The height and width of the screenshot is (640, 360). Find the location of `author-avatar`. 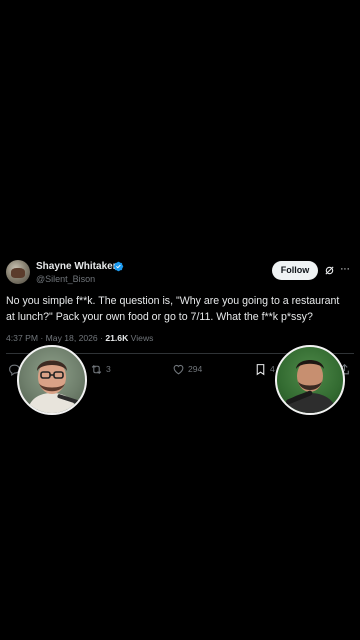

author-avatar is located at coordinates (18, 272).